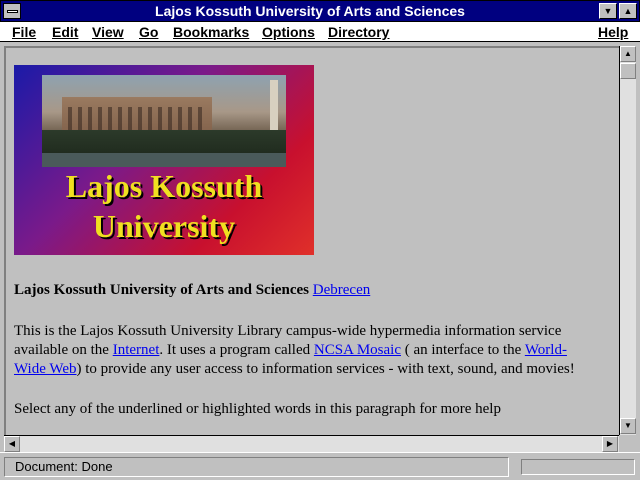  What do you see at coordinates (148, 32) in the screenshot?
I see `menu-go: Go` at bounding box center [148, 32].